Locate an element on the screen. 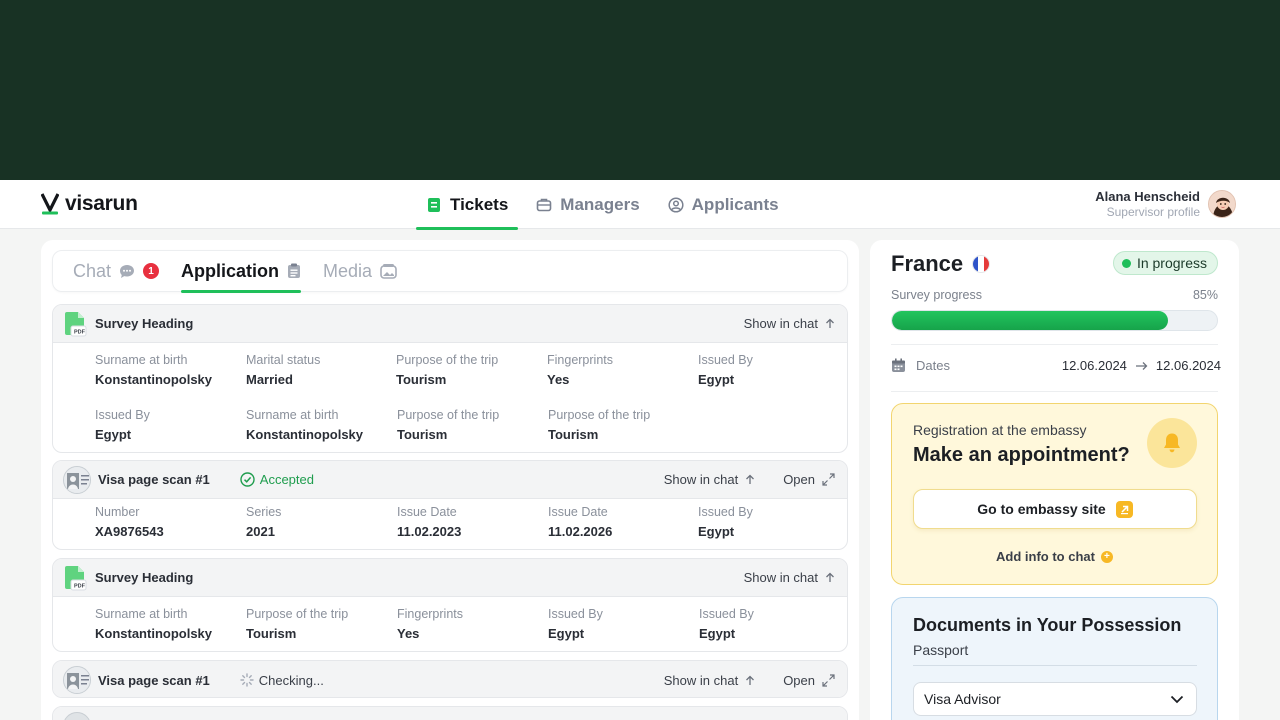 The image size is (1280, 720). appointment-subtitle: Registration at the embassy is located at coordinates (1000, 430).